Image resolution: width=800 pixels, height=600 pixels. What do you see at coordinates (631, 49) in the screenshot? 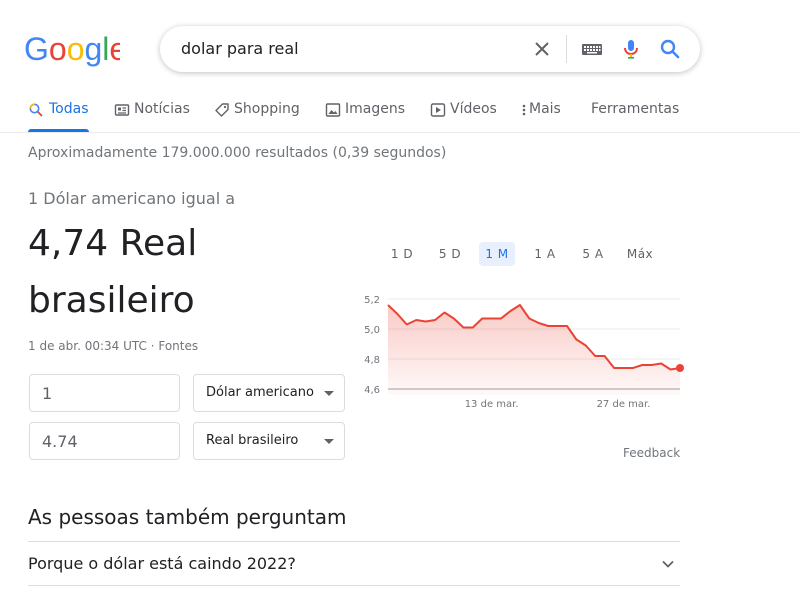
I see `microphone-icon` at bounding box center [631, 49].